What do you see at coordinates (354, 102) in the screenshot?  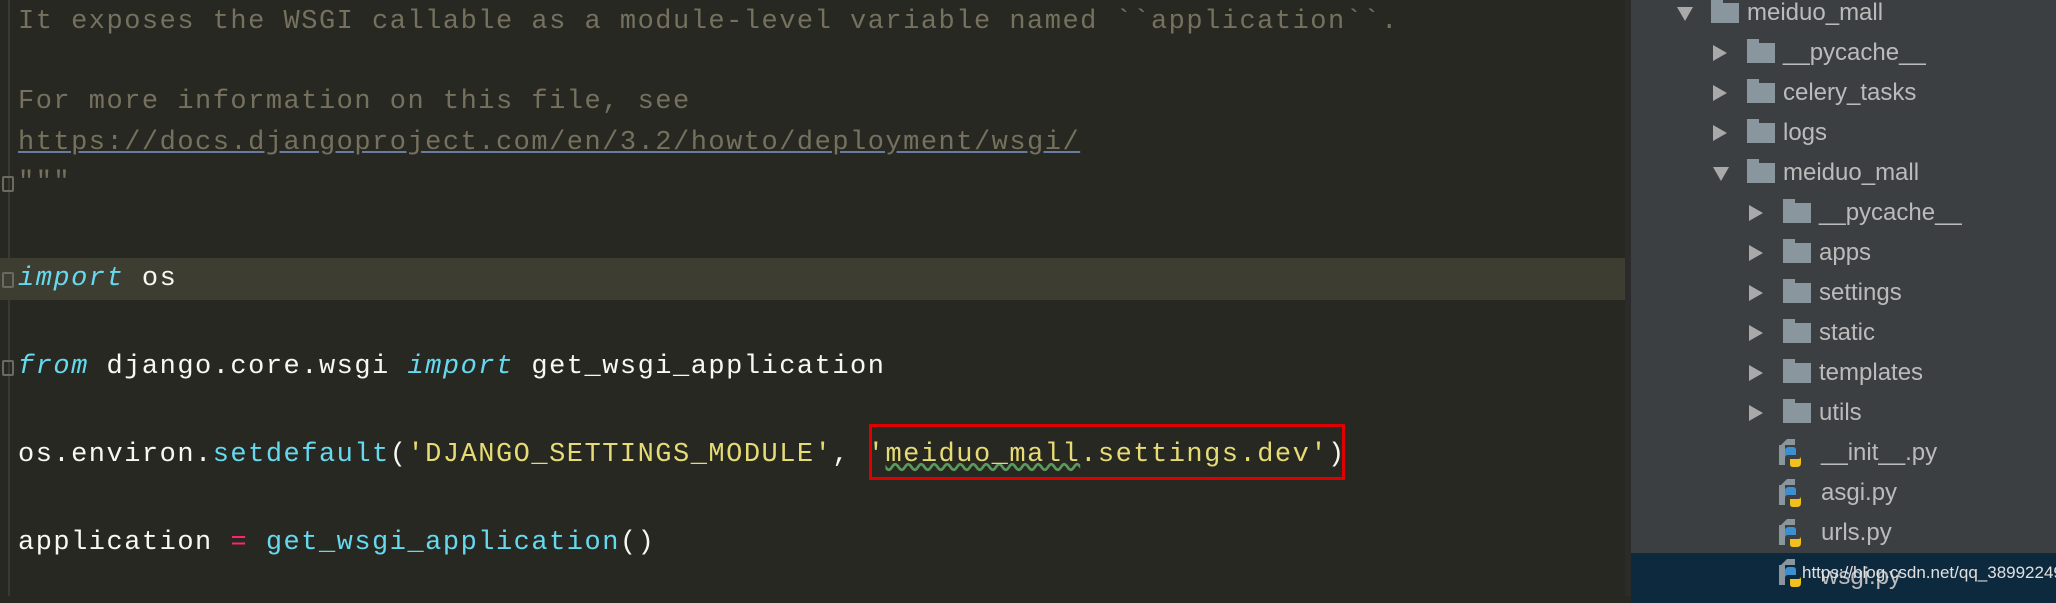 I see `code-line-docstring: For more information on this file, see` at bounding box center [354, 102].